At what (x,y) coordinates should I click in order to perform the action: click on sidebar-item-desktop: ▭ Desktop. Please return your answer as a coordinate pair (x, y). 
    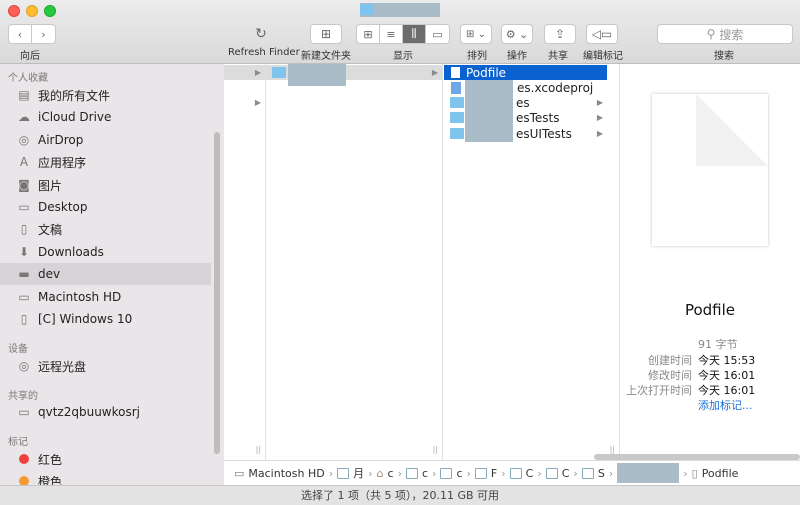
    Looking at the image, I should click on (105, 207).